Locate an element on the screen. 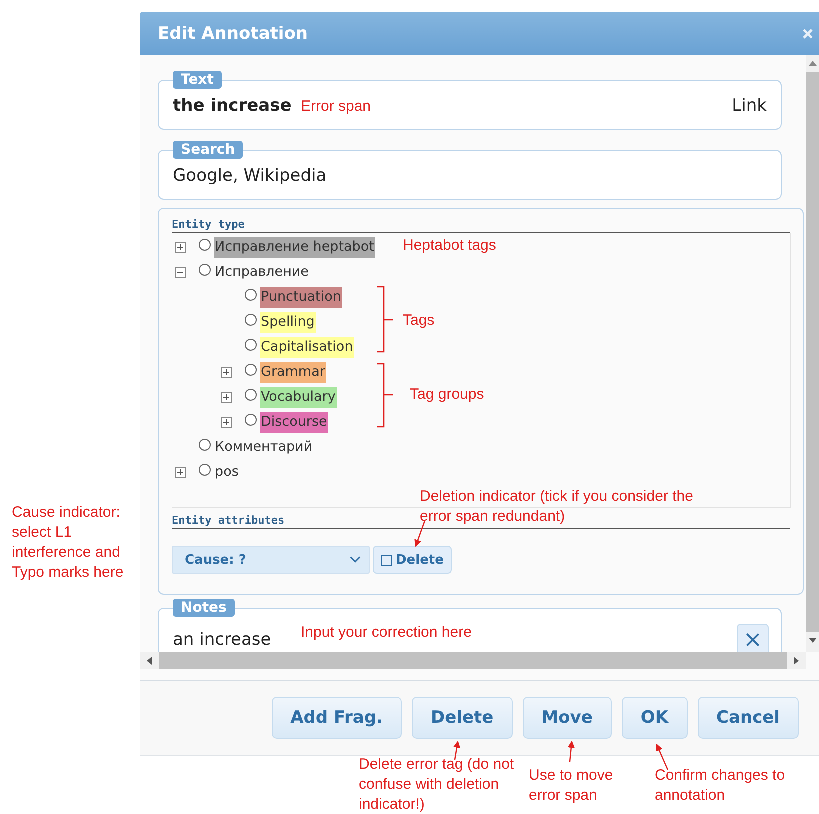  annotation-note: Error span is located at coordinates (336, 107).